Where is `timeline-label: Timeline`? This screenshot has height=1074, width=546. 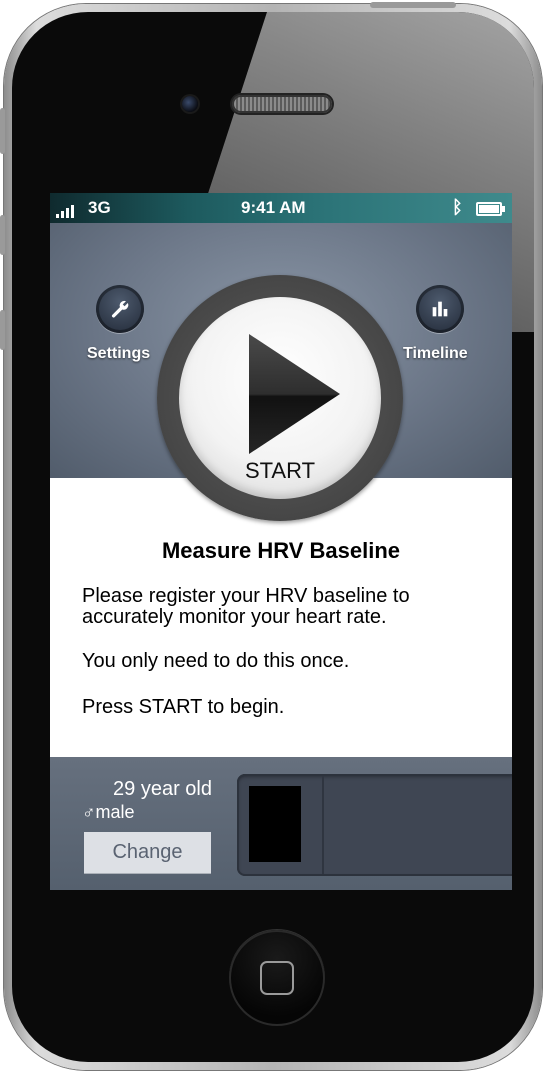
timeline-label: Timeline is located at coordinates (435, 354).